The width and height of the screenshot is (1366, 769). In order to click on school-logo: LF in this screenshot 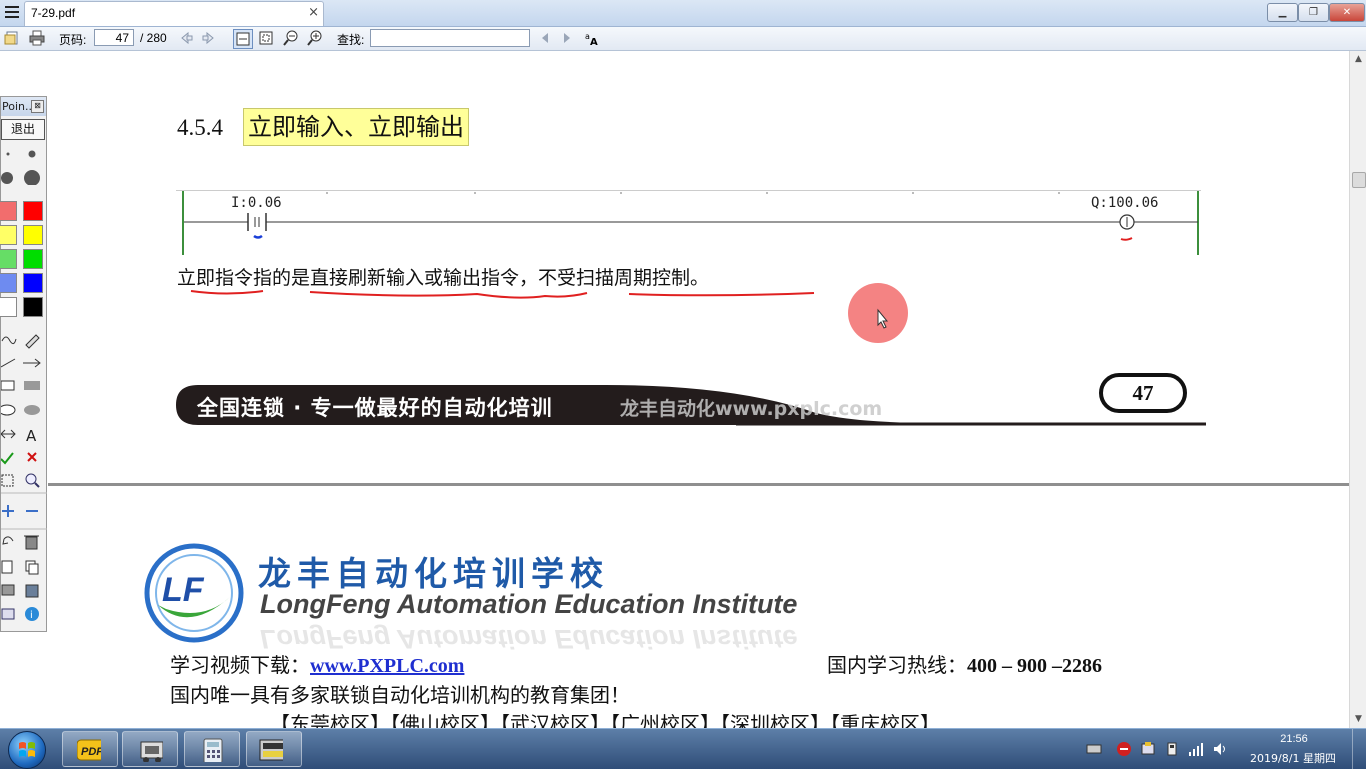, I will do `click(194, 593)`.